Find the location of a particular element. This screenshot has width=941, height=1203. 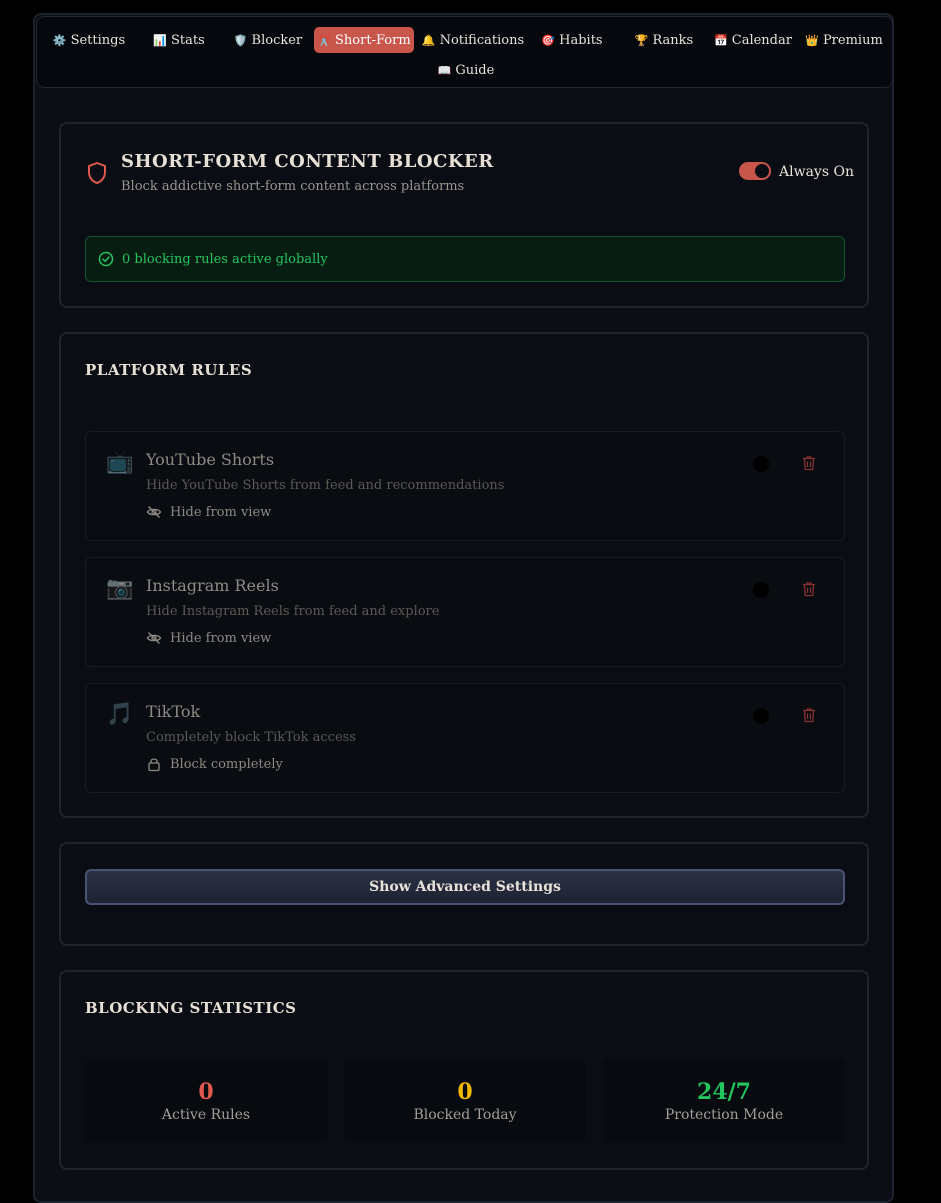

tab-label: Stats is located at coordinates (187, 40).